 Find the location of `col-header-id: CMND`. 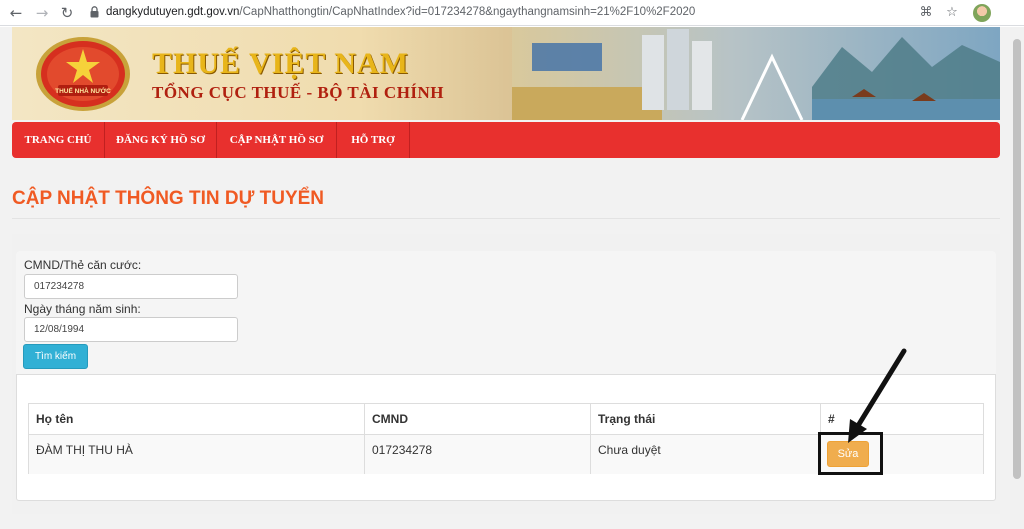

col-header-id: CMND is located at coordinates (390, 419).